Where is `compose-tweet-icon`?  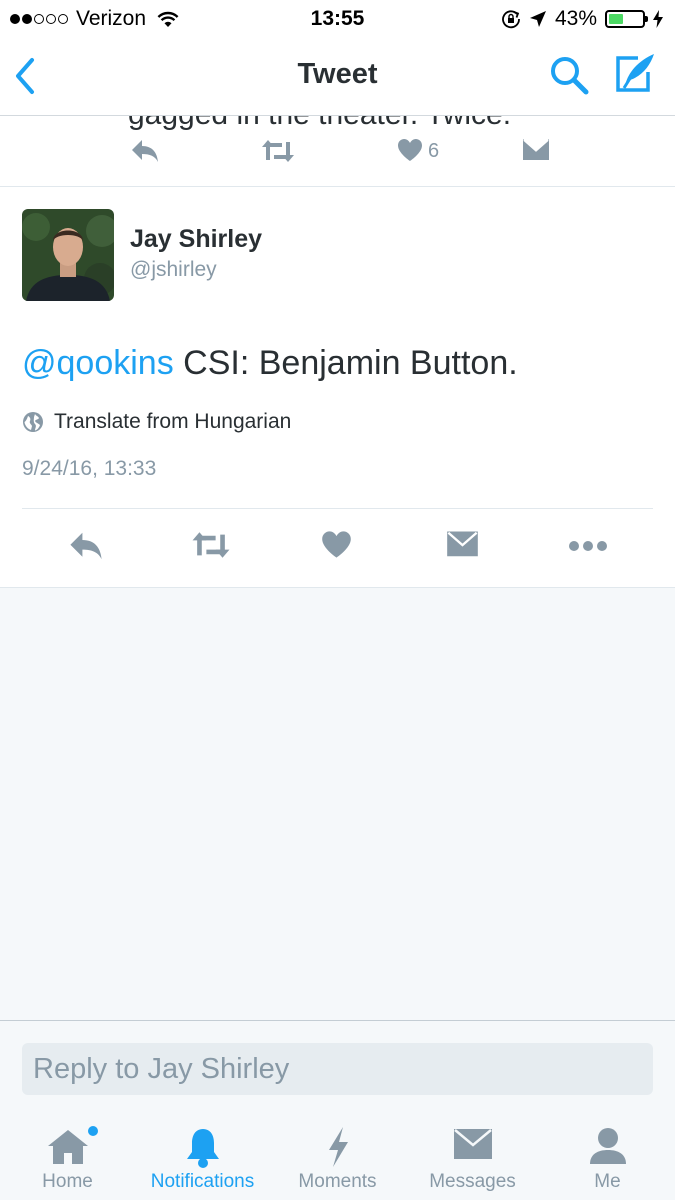 compose-tweet-icon is located at coordinates (635, 73).